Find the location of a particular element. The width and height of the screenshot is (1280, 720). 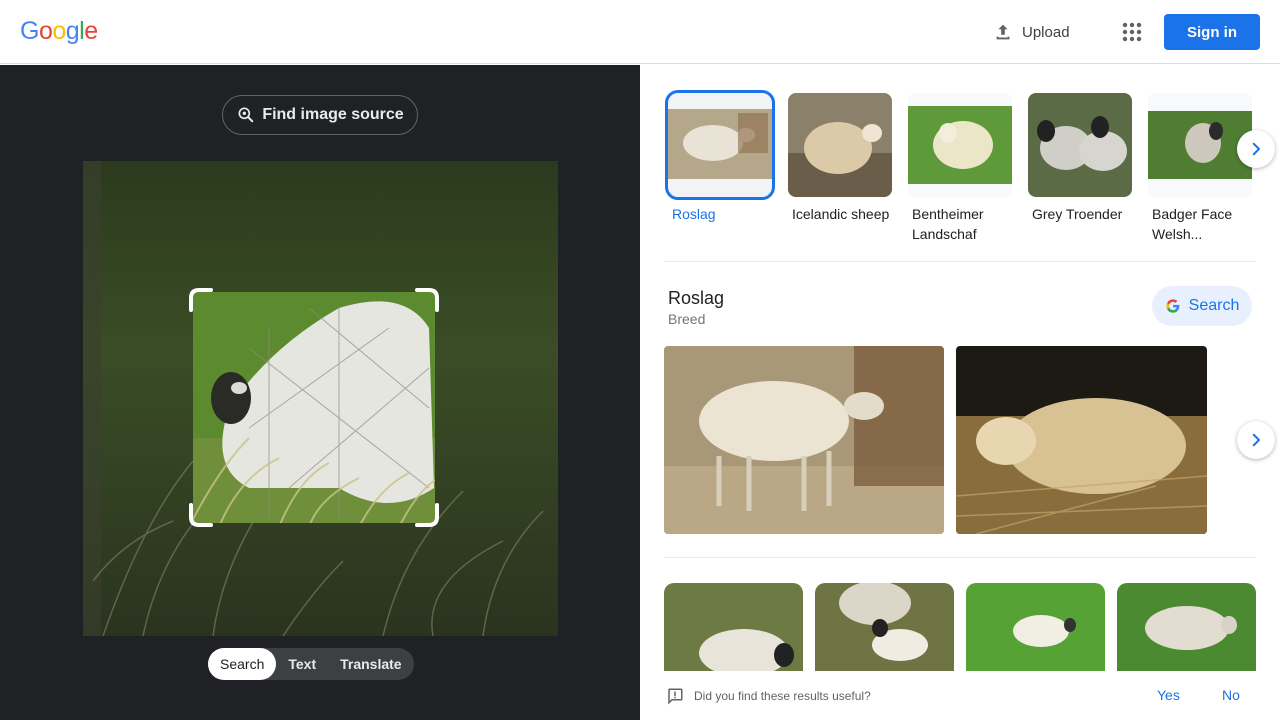

feedback-yes-button: Yes is located at coordinates (1168, 695).